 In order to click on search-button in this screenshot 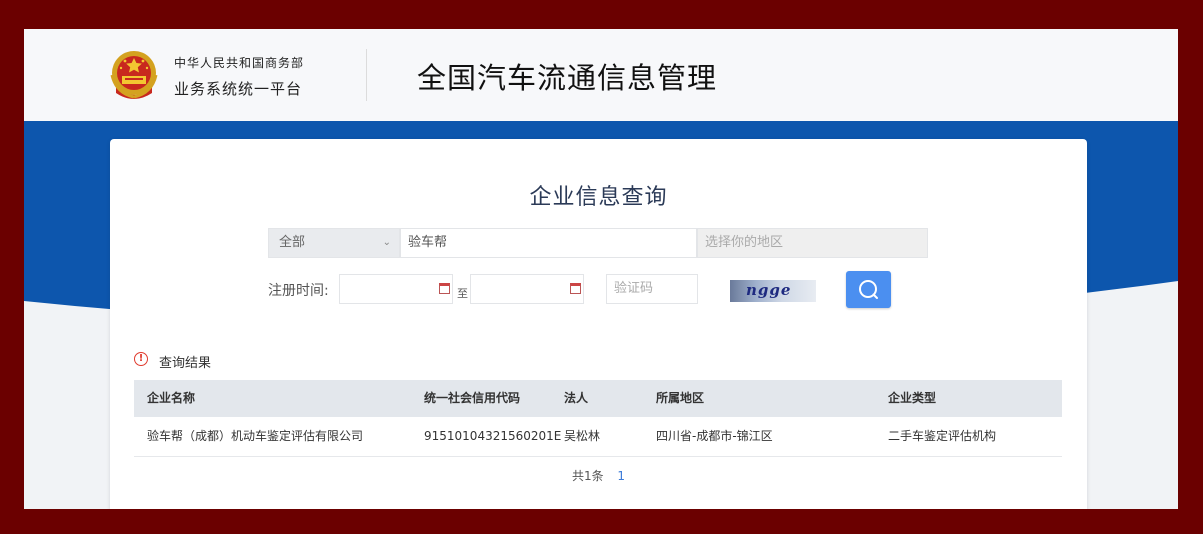, I will do `click(868, 289)`.